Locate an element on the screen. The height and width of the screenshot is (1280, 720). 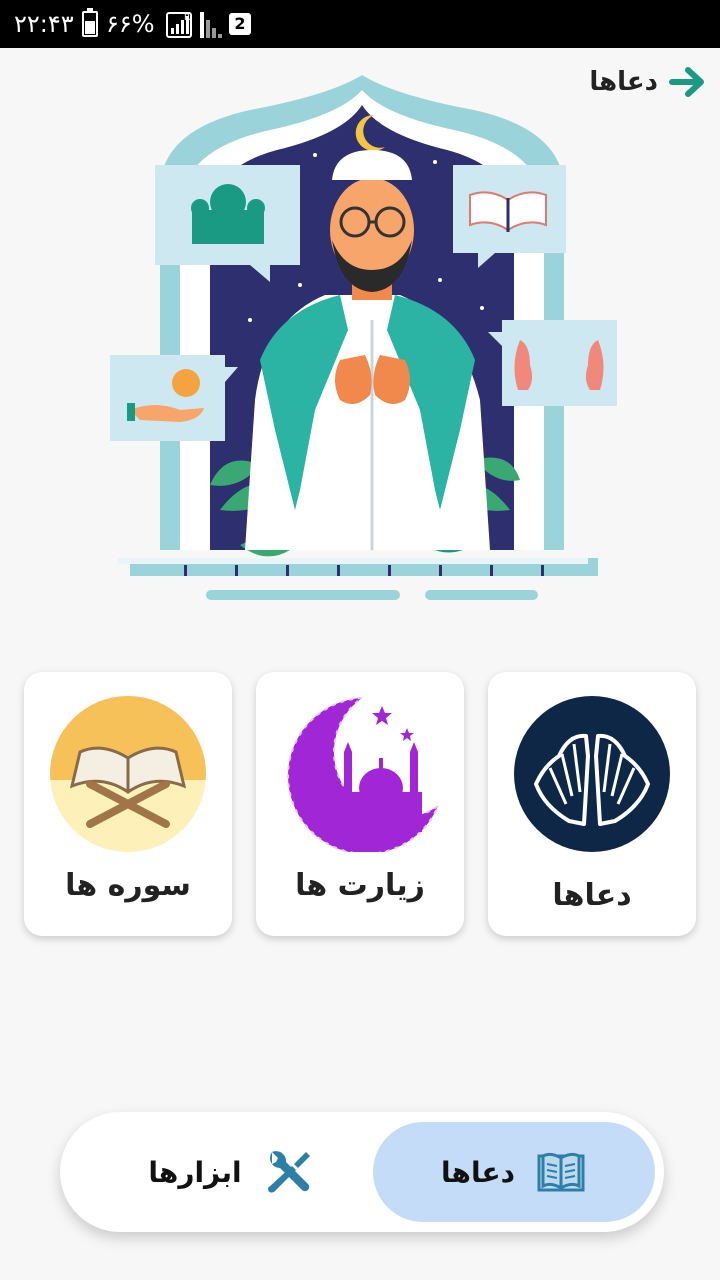
category-card-ziyarat: زیارت ها is located at coordinates (360, 804).